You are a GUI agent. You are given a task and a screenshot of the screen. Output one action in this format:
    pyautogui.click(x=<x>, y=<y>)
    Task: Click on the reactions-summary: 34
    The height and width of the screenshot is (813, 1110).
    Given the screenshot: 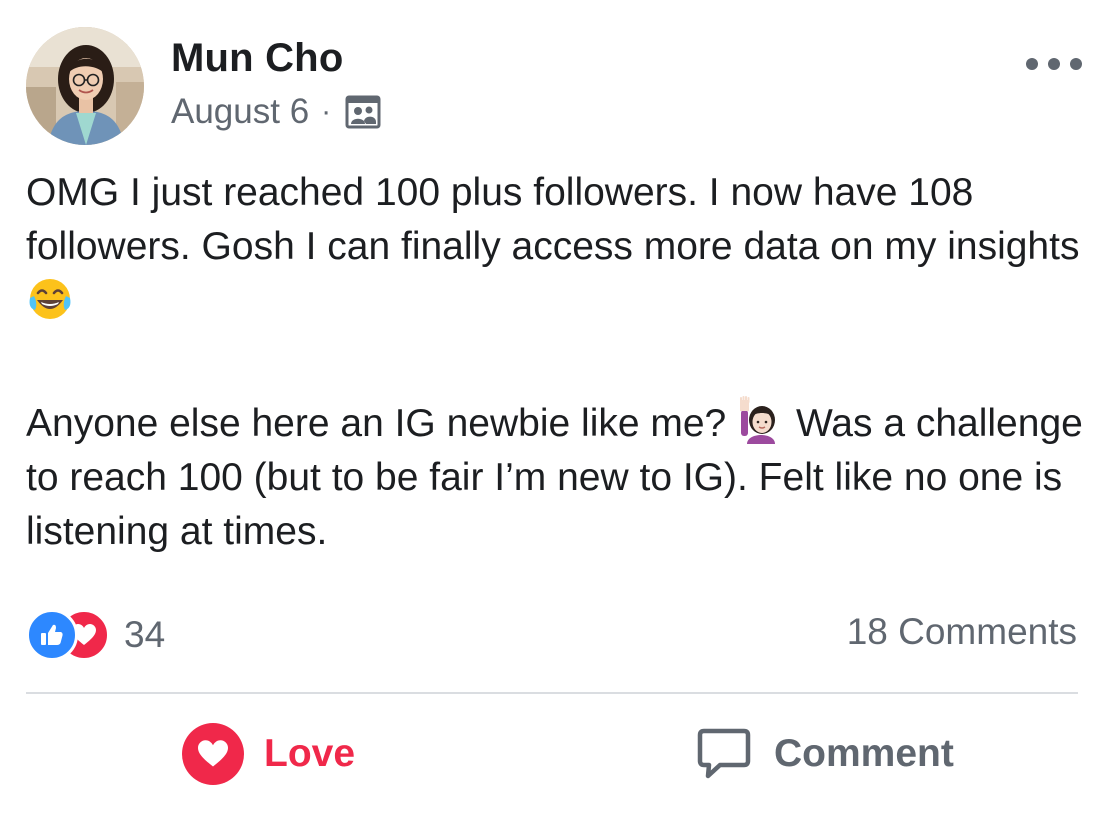 What is the action you would take?
    pyautogui.click(x=96, y=635)
    